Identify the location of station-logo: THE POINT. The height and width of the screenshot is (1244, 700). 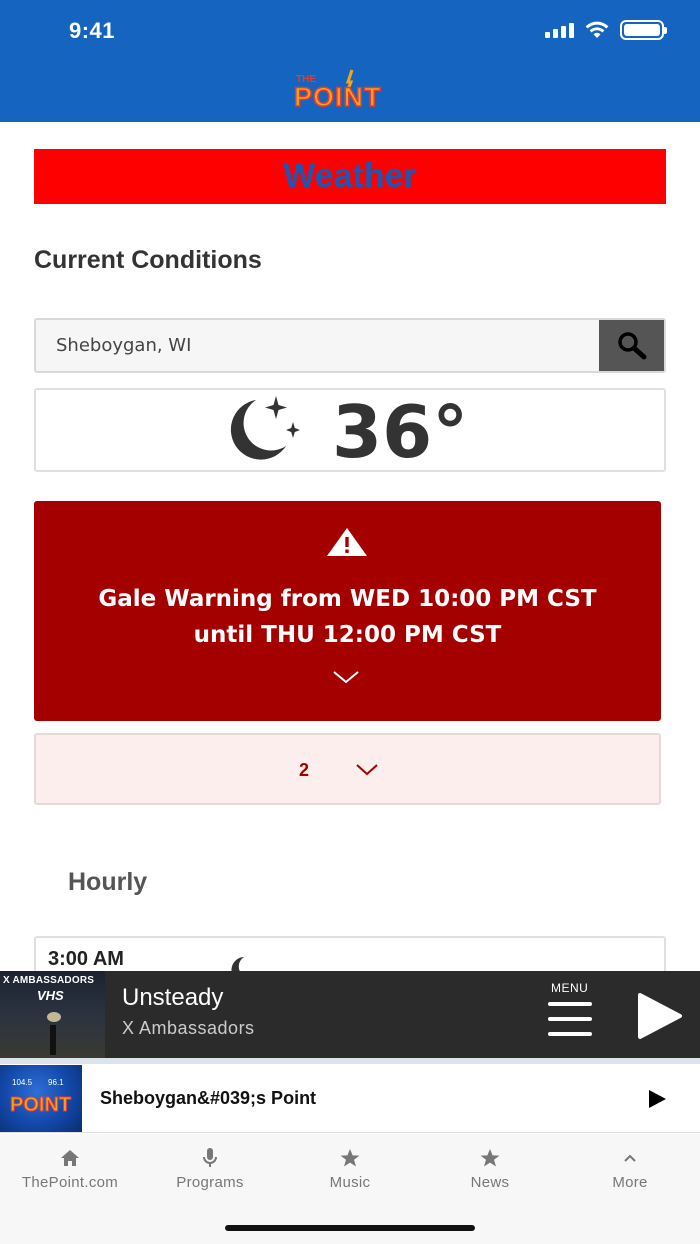
(350, 90).